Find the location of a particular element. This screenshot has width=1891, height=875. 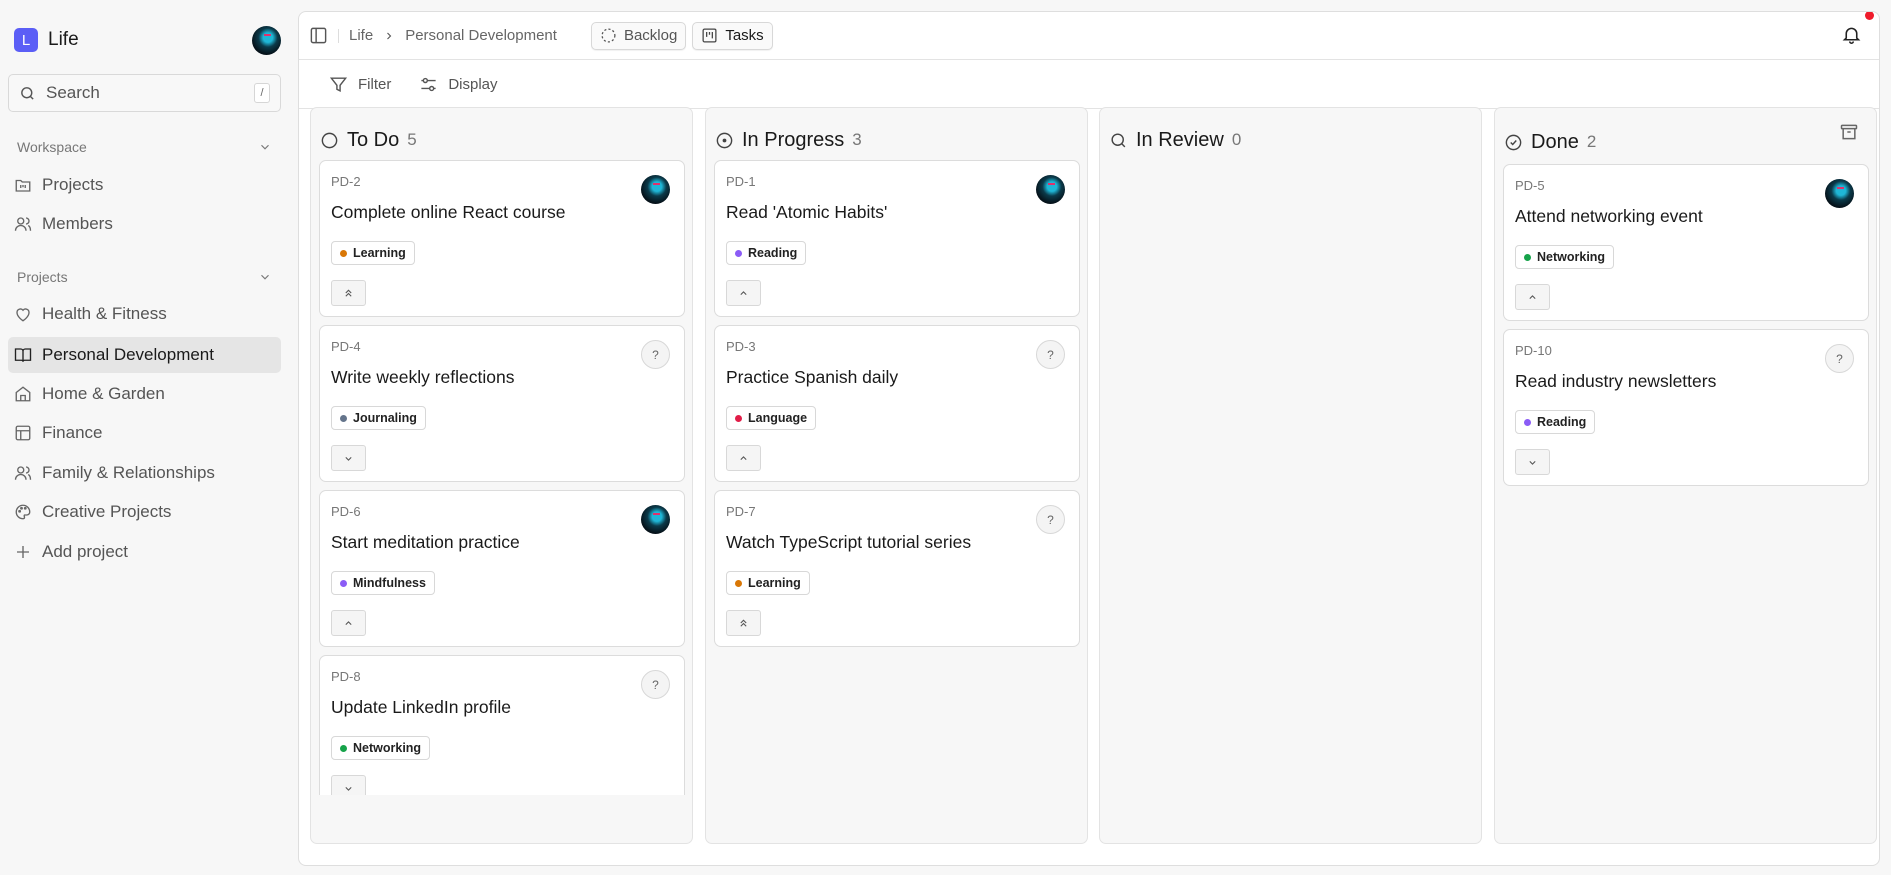

tab-tasks: Tasks is located at coordinates (732, 35).